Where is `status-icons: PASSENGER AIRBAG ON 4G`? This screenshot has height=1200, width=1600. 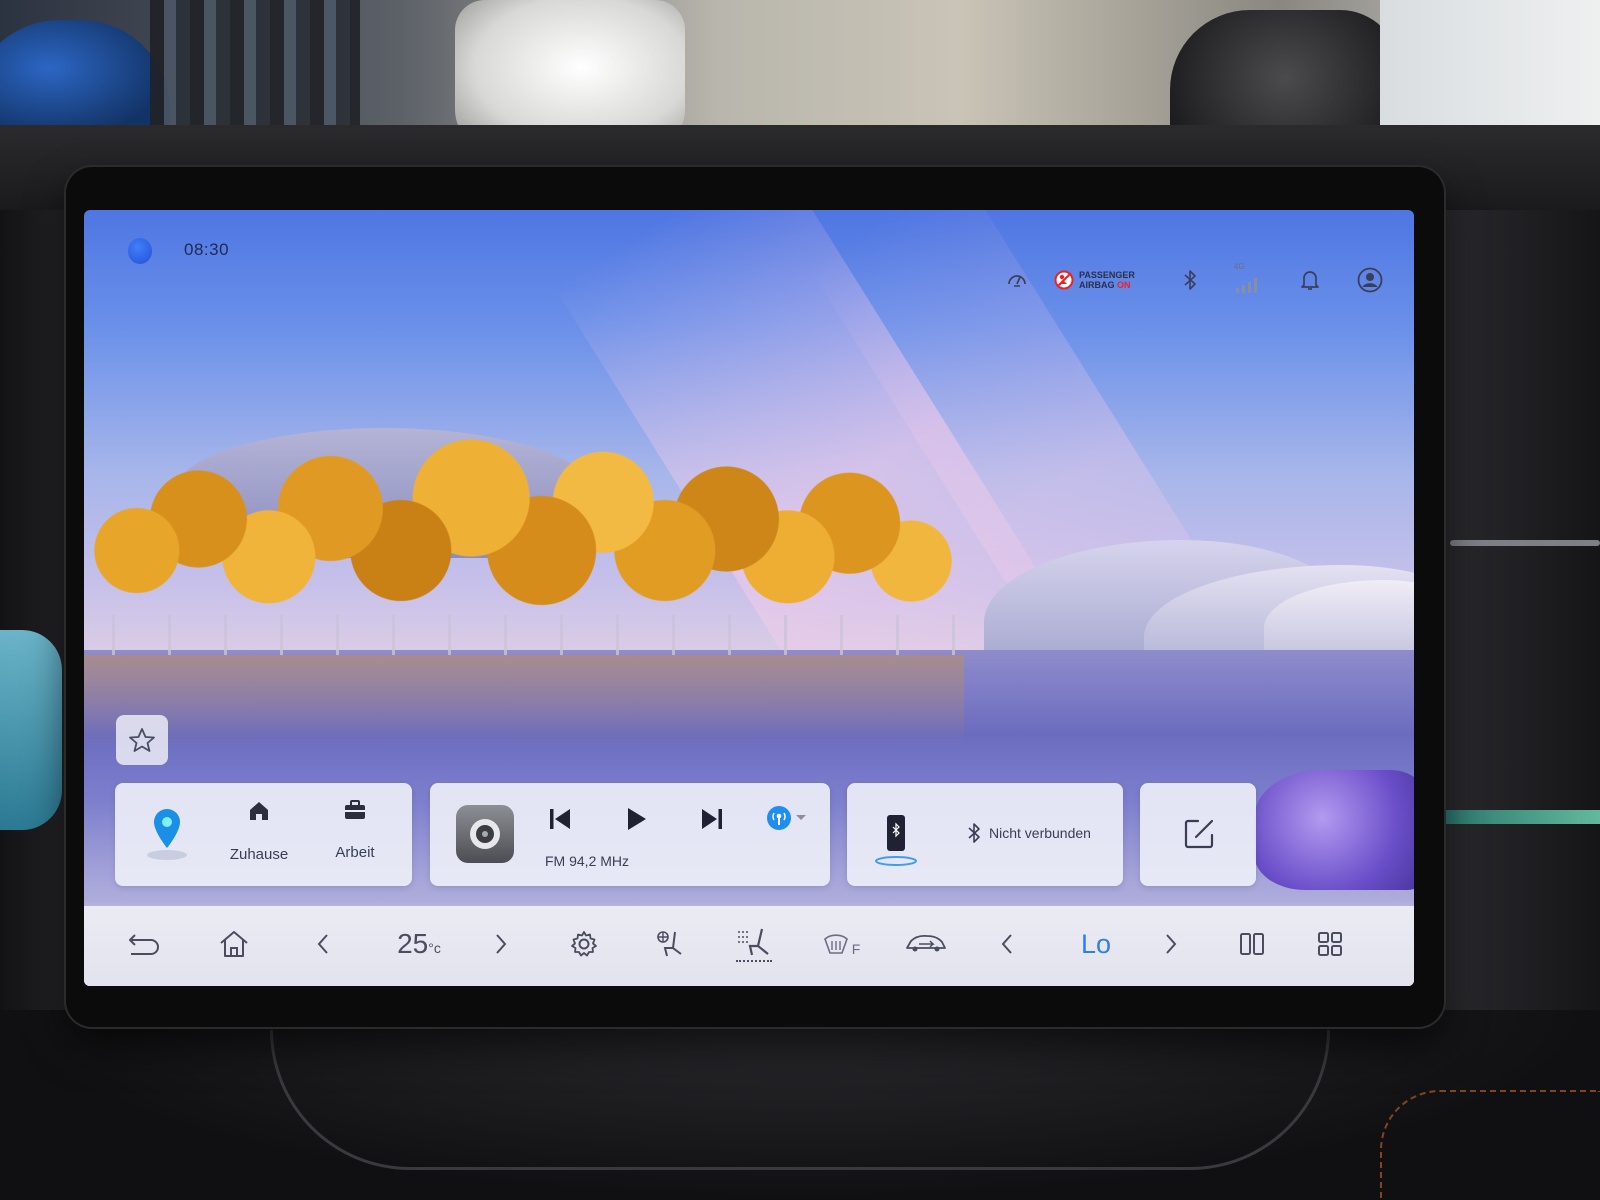
status-icons: PASSENGER AIRBAG ON 4G is located at coordinates (1194, 280).